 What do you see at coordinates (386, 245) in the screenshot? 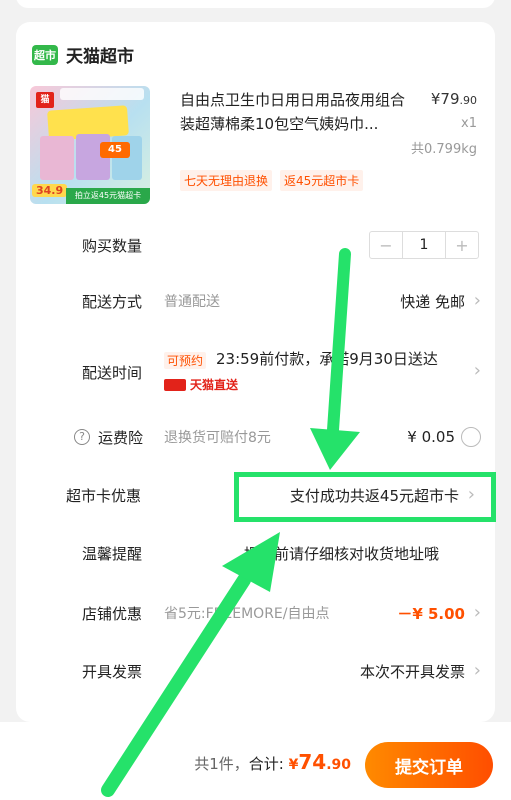
I see `minus-button: −` at bounding box center [386, 245].